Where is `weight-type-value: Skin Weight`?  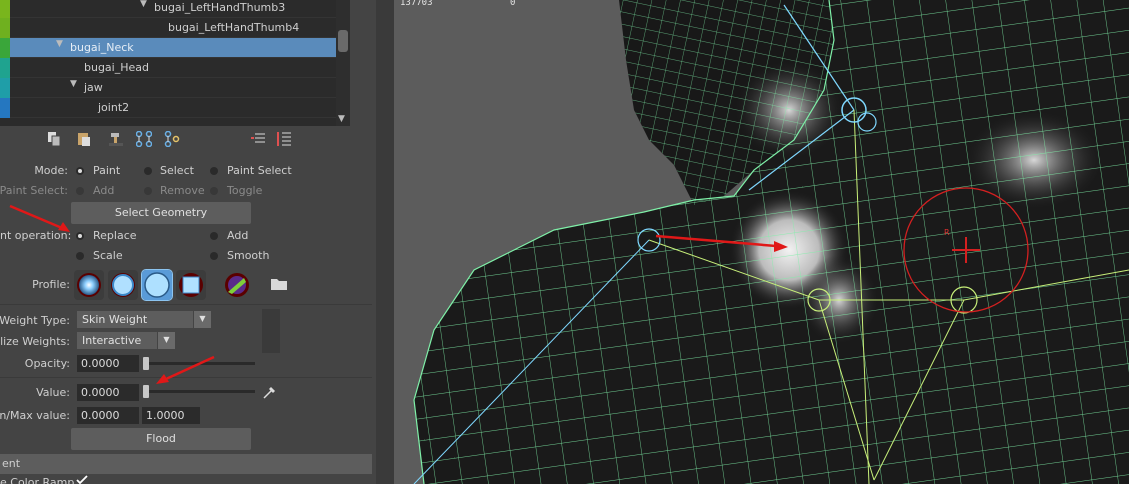
weight-type-value: Skin Weight is located at coordinates (115, 319).